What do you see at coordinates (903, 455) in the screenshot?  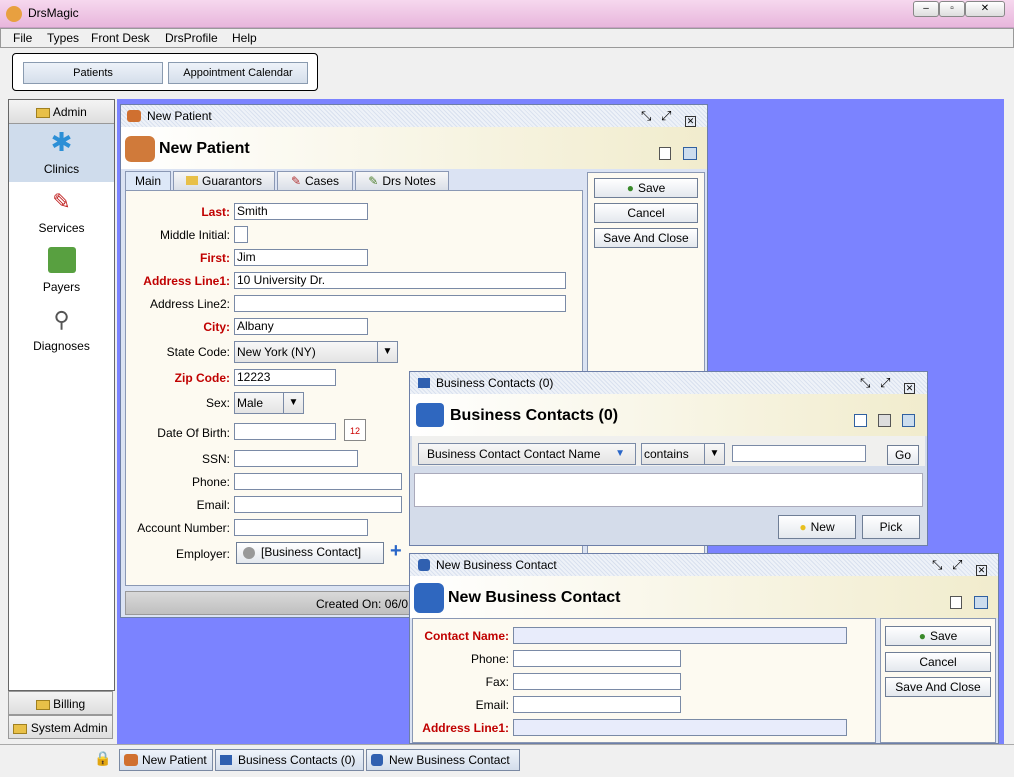 I see `go-button: Go` at bounding box center [903, 455].